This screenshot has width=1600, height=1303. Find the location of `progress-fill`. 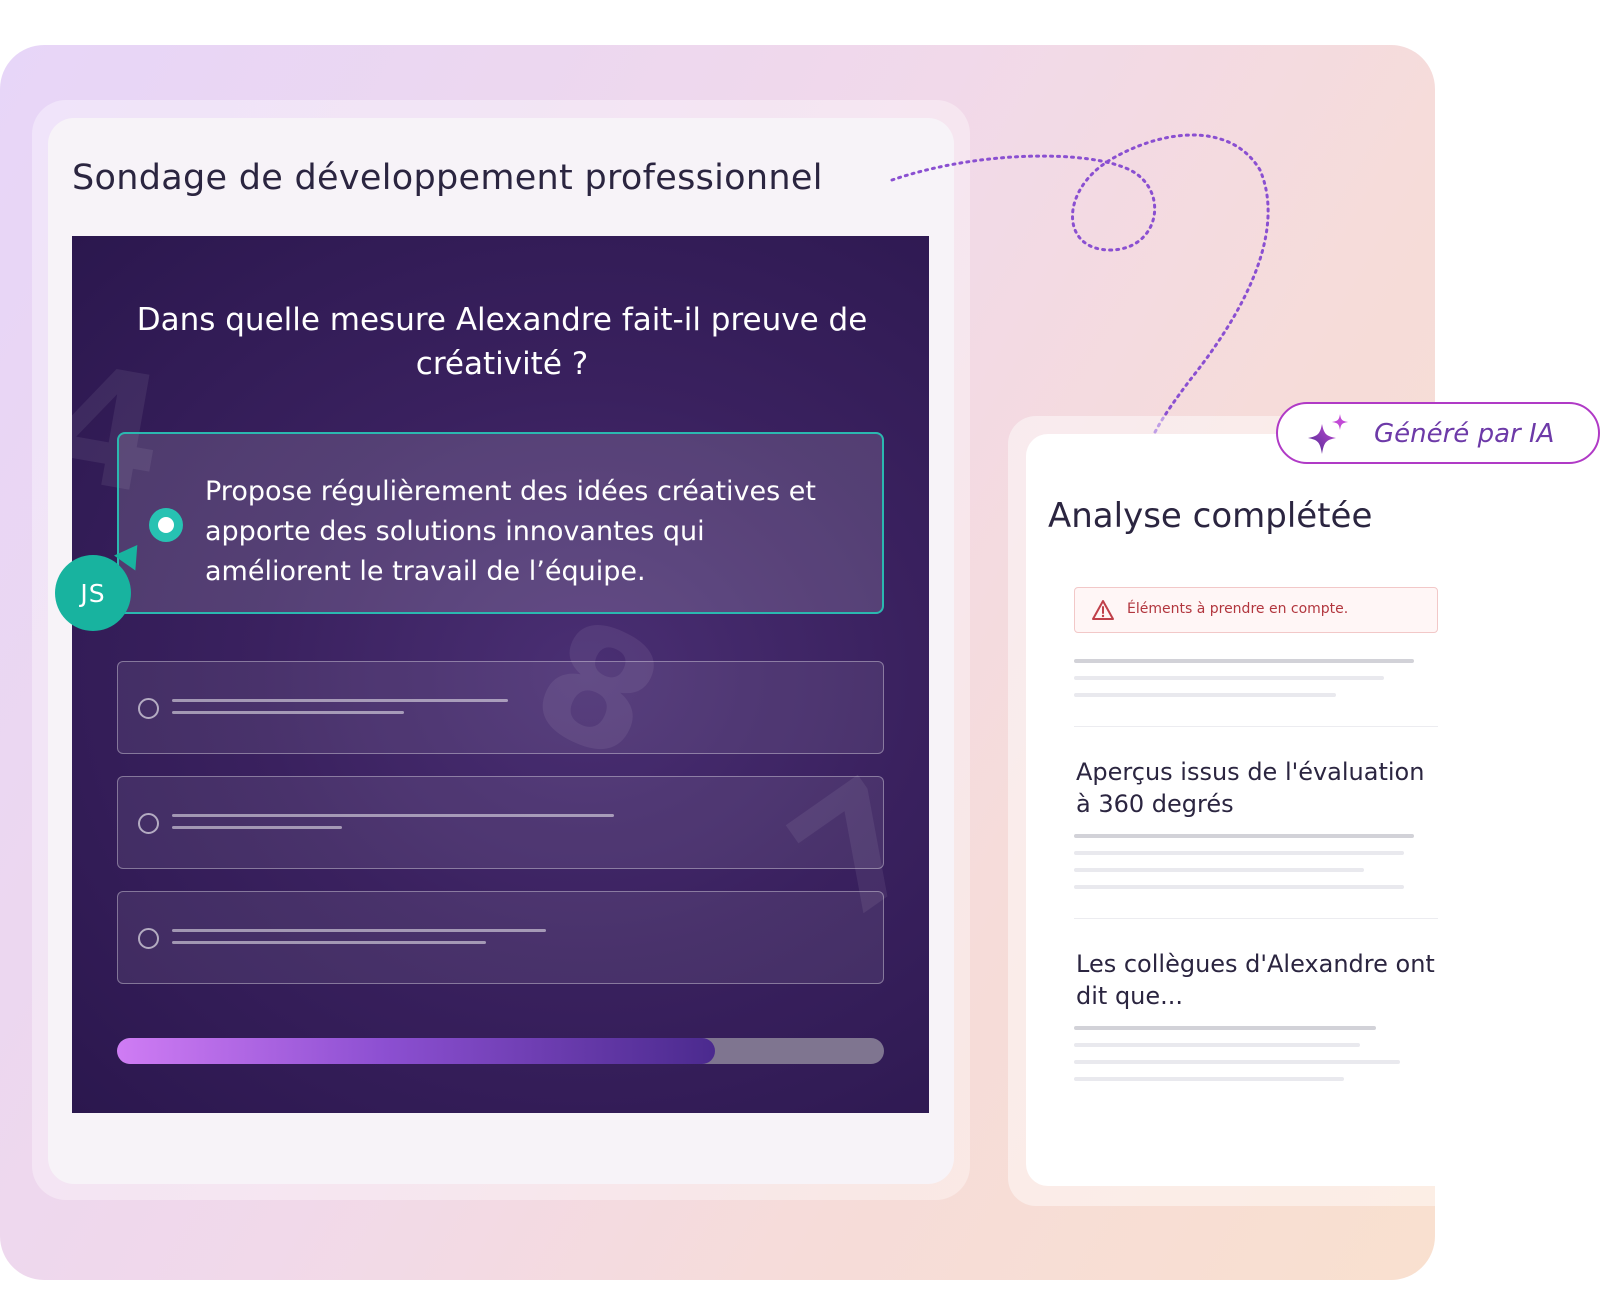

progress-fill is located at coordinates (416, 1051).